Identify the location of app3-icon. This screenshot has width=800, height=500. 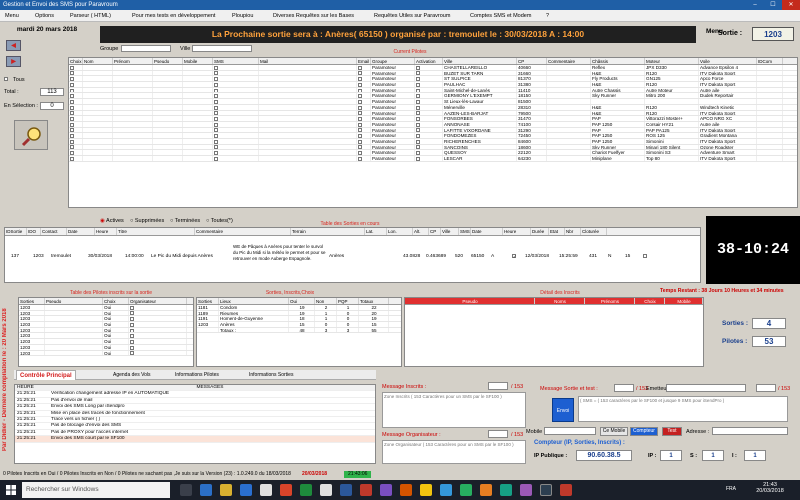
(366, 490).